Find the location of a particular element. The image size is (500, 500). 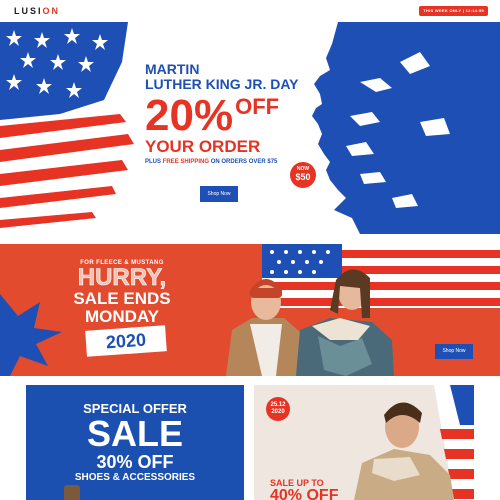

price-now-badge: NOW $50 is located at coordinates (303, 175).